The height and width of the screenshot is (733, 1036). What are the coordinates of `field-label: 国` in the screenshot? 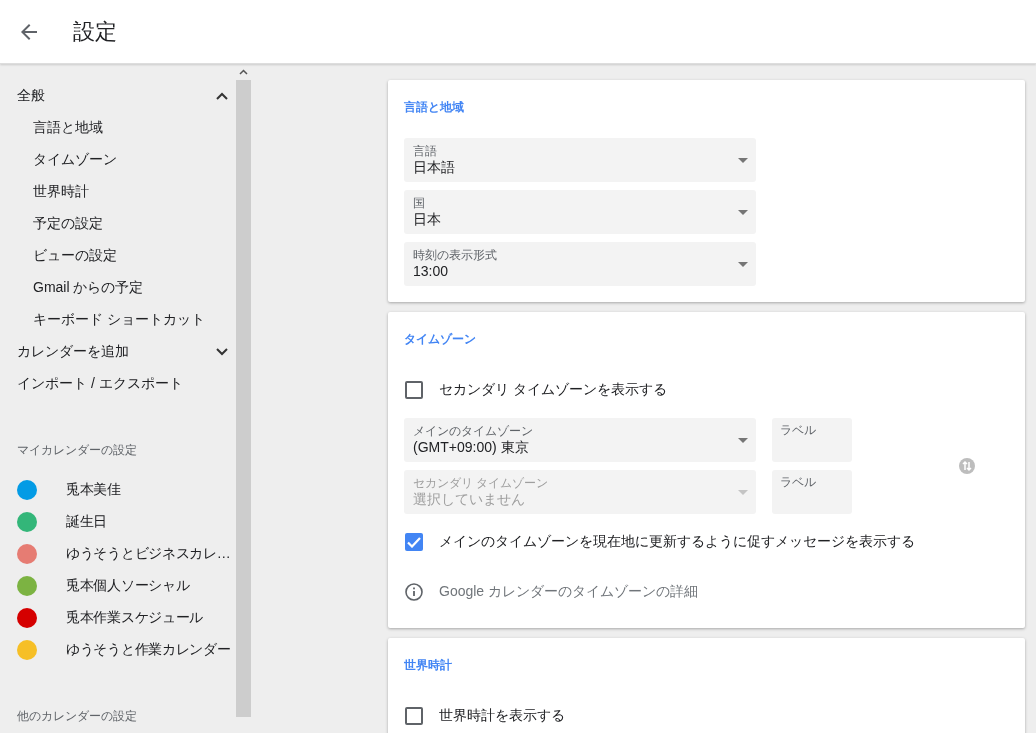 It's located at (419, 203).